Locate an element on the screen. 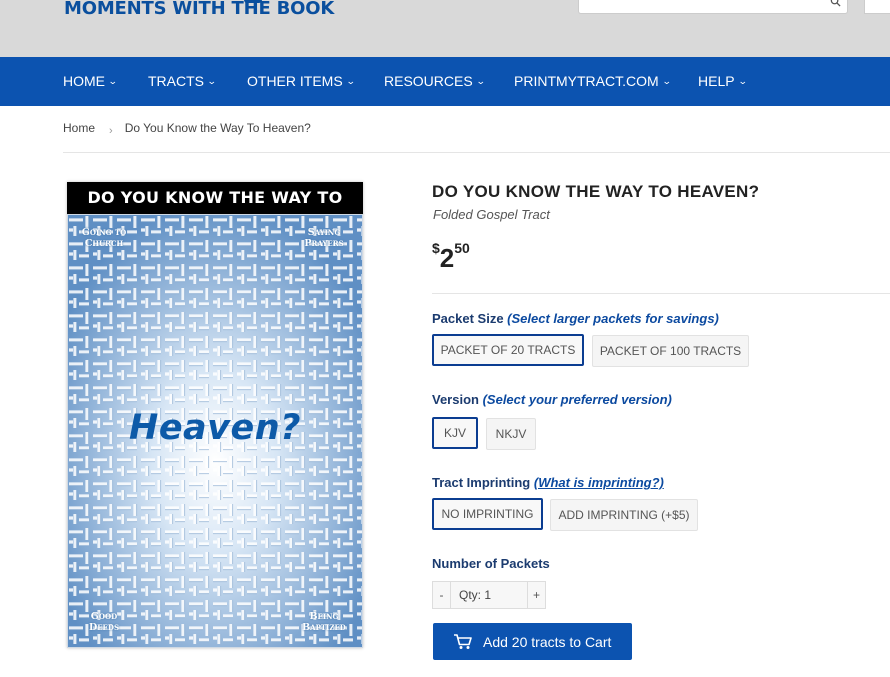  option-add-imprinting: ADD IMPRINTING (+$5) is located at coordinates (624, 515).